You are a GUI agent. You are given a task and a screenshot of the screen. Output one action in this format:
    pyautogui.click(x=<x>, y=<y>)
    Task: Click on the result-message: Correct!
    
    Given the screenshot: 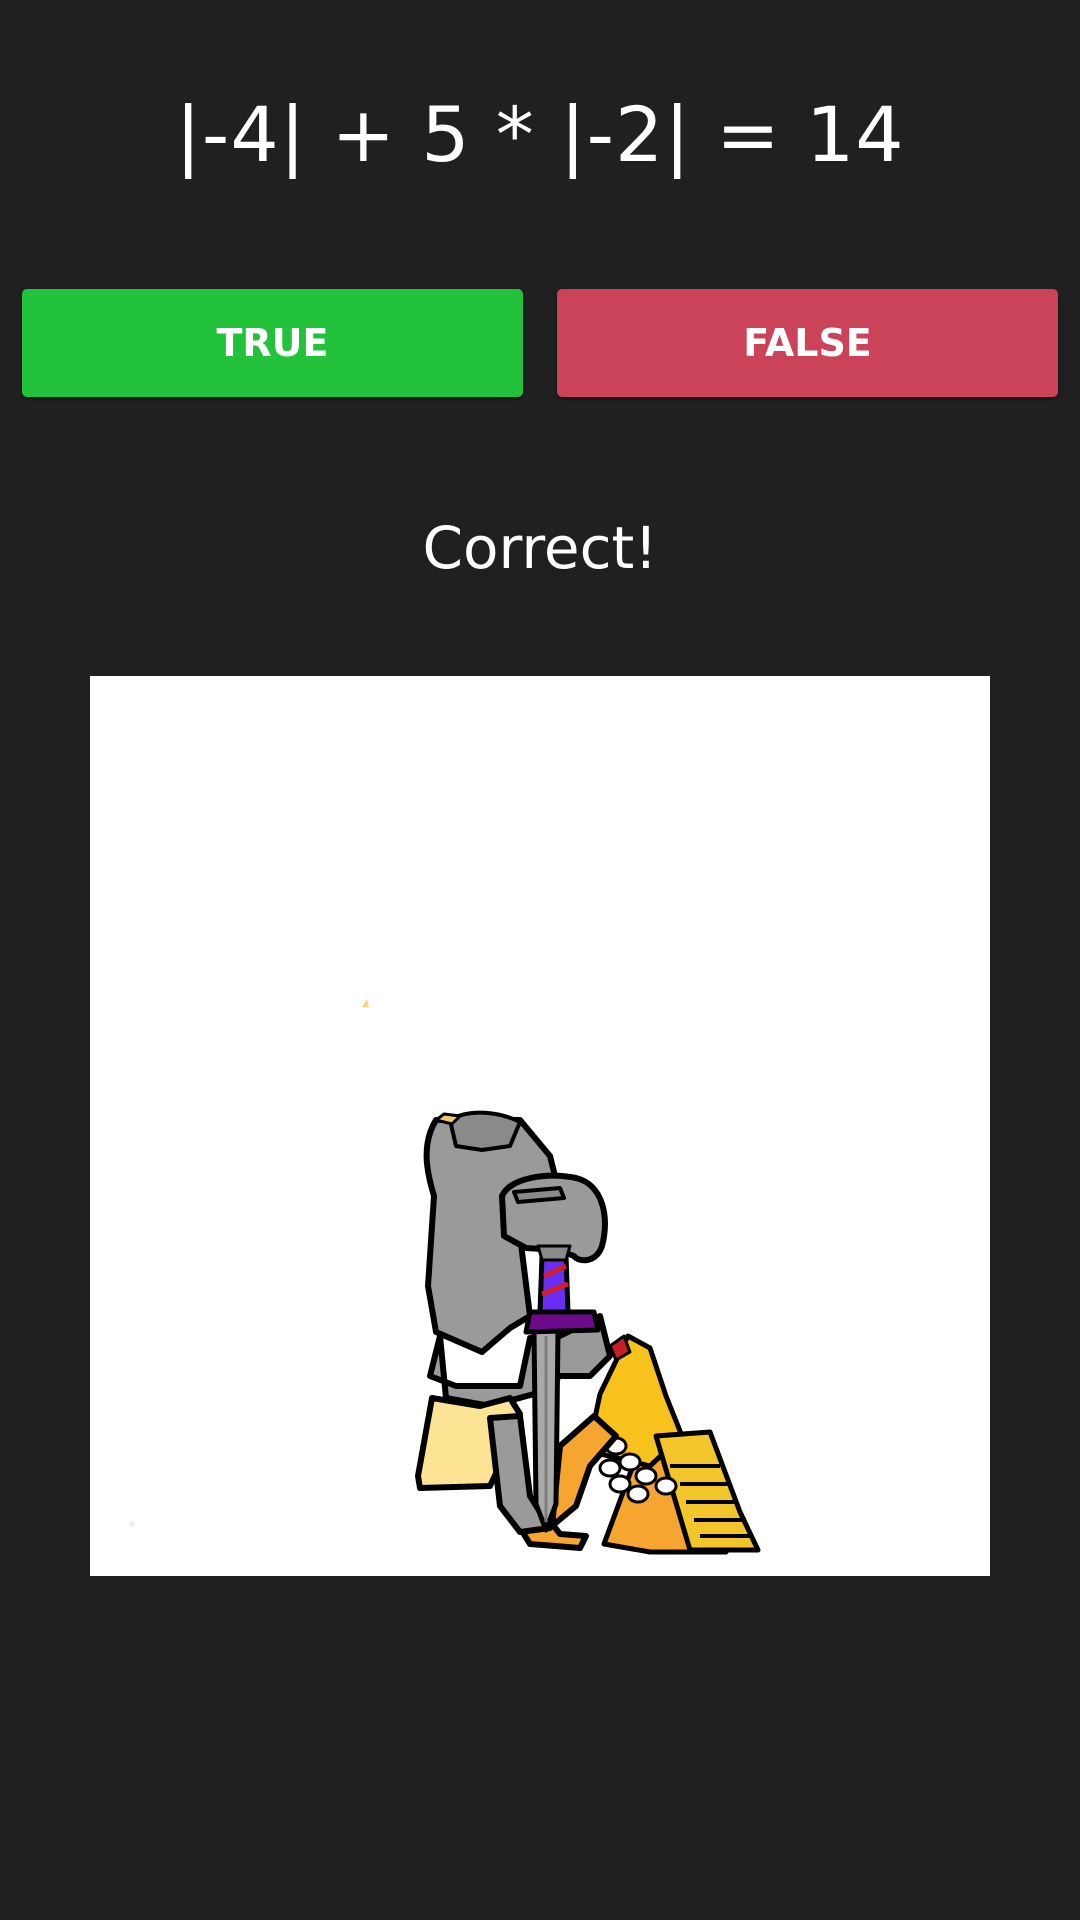 What is the action you would take?
    pyautogui.click(x=540, y=548)
    